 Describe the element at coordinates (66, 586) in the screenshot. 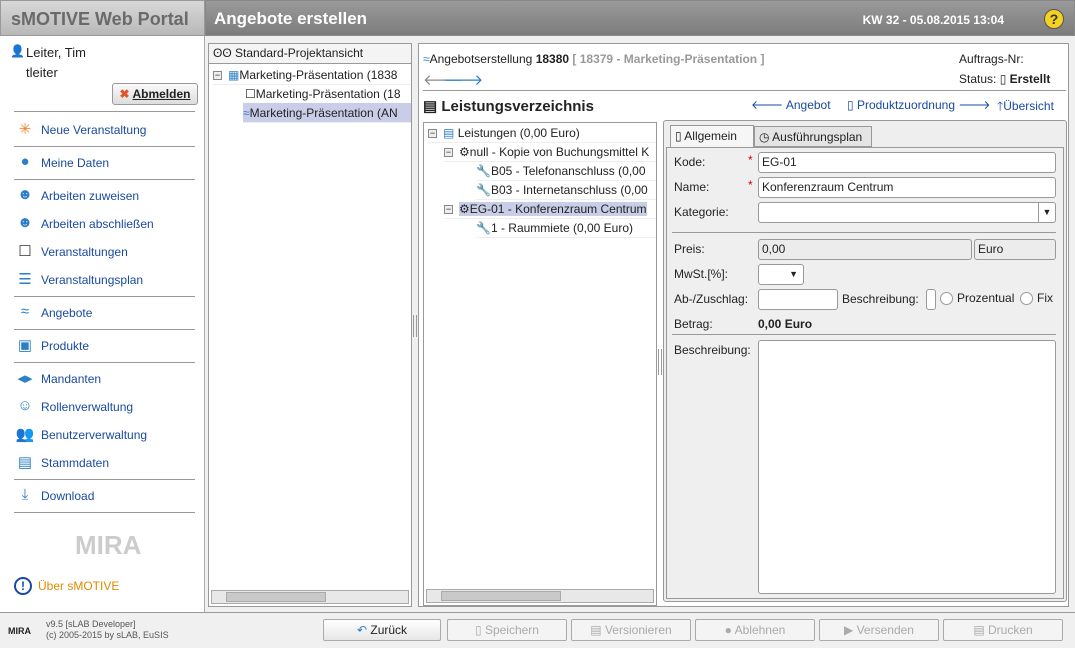

I see `about-link: ! Über sMOTIVE` at that location.